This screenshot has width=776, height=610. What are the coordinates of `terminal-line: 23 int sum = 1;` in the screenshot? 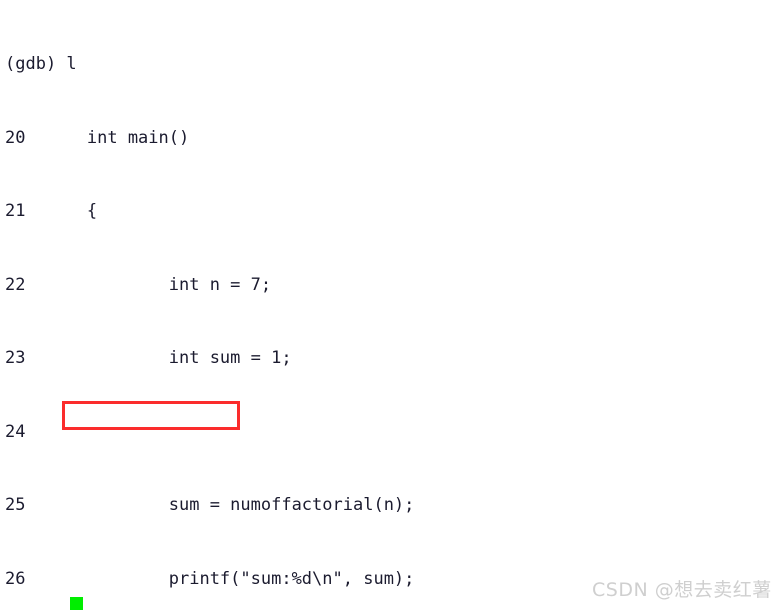 It's located at (148, 358).